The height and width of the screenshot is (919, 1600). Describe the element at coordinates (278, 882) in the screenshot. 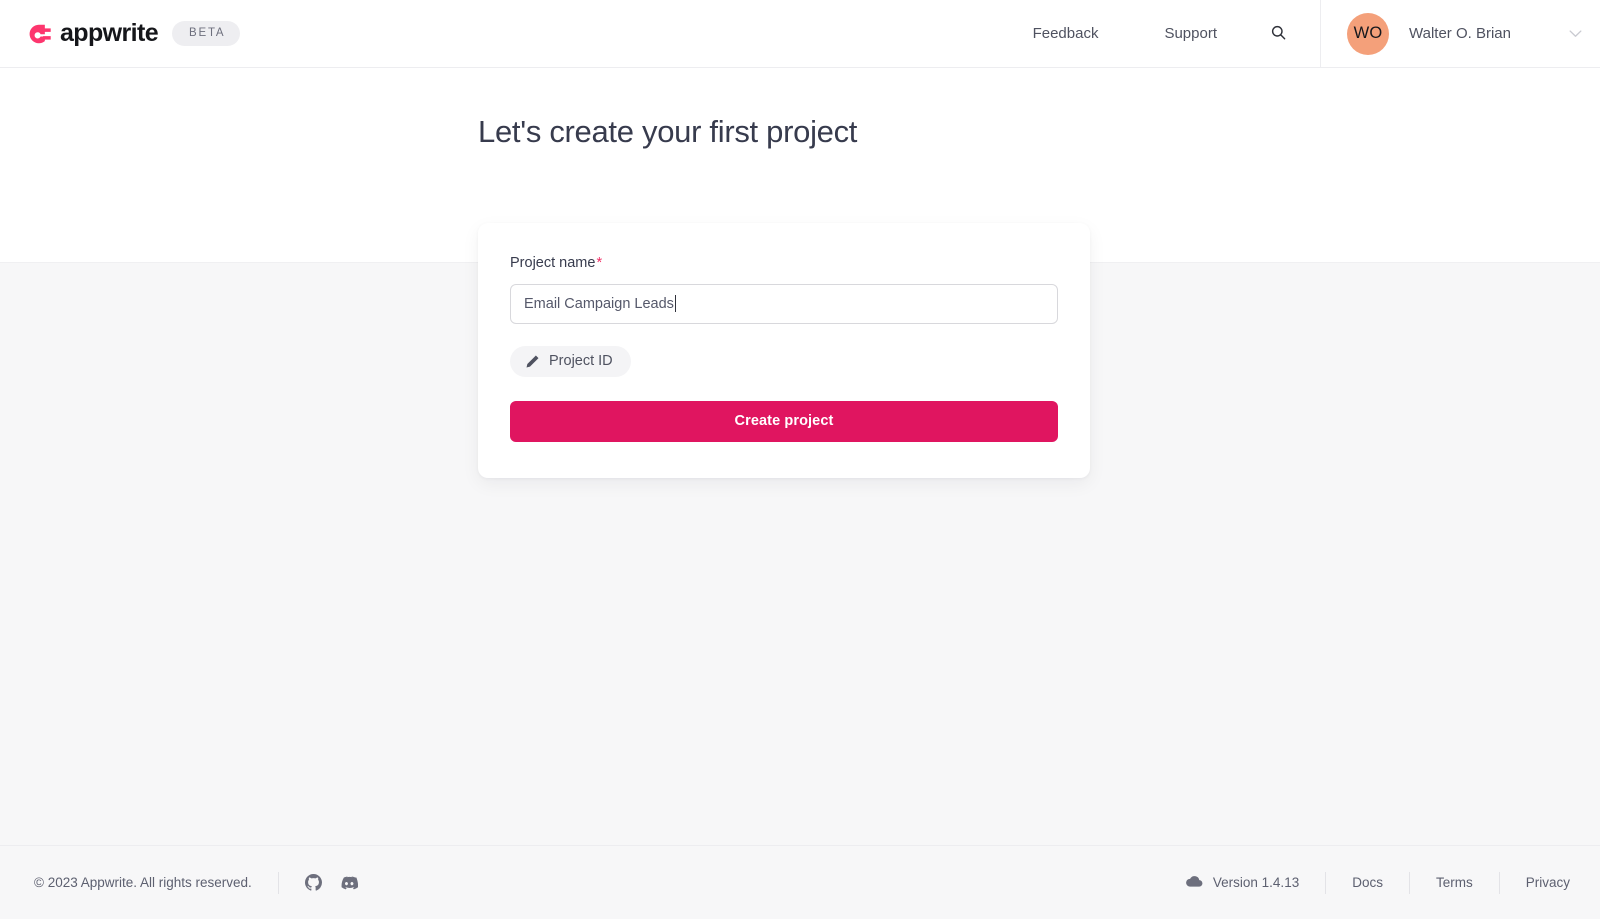

I see `footer-divider` at that location.